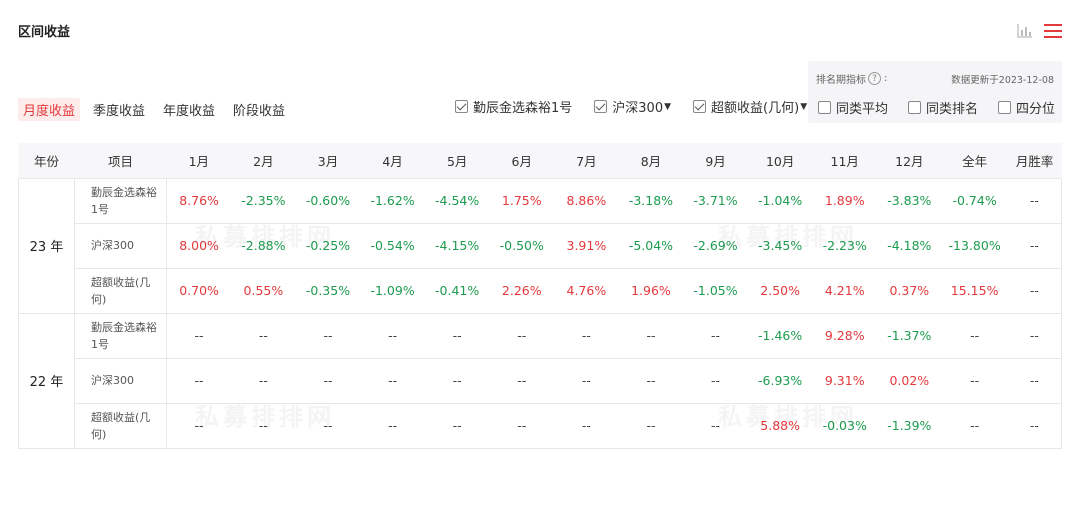  What do you see at coordinates (513, 106) in the screenshot?
I see `check-fund: 勤辰金选森裕1号` at bounding box center [513, 106].